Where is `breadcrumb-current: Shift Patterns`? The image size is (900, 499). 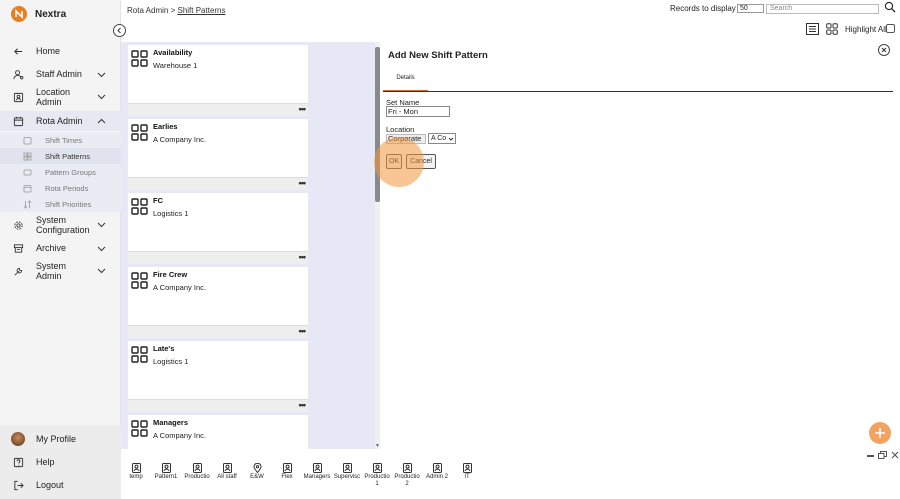 breadcrumb-current: Shift Patterns is located at coordinates (201, 10).